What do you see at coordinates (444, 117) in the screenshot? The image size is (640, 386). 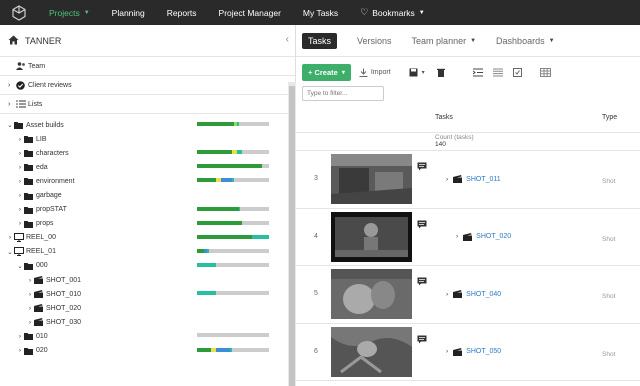 I see `column-header-tasks: Tasks` at bounding box center [444, 117].